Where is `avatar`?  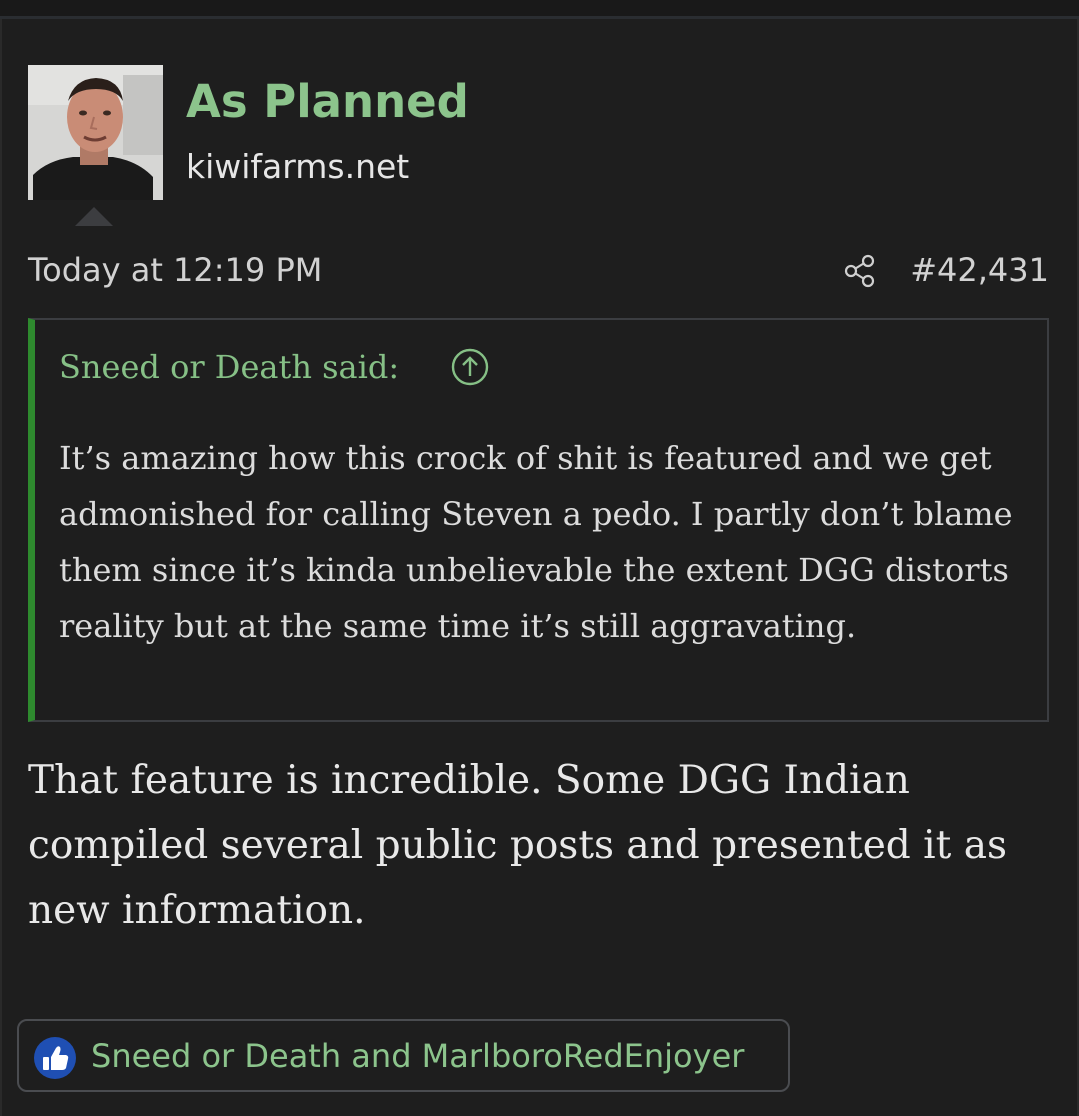 avatar is located at coordinates (95, 132).